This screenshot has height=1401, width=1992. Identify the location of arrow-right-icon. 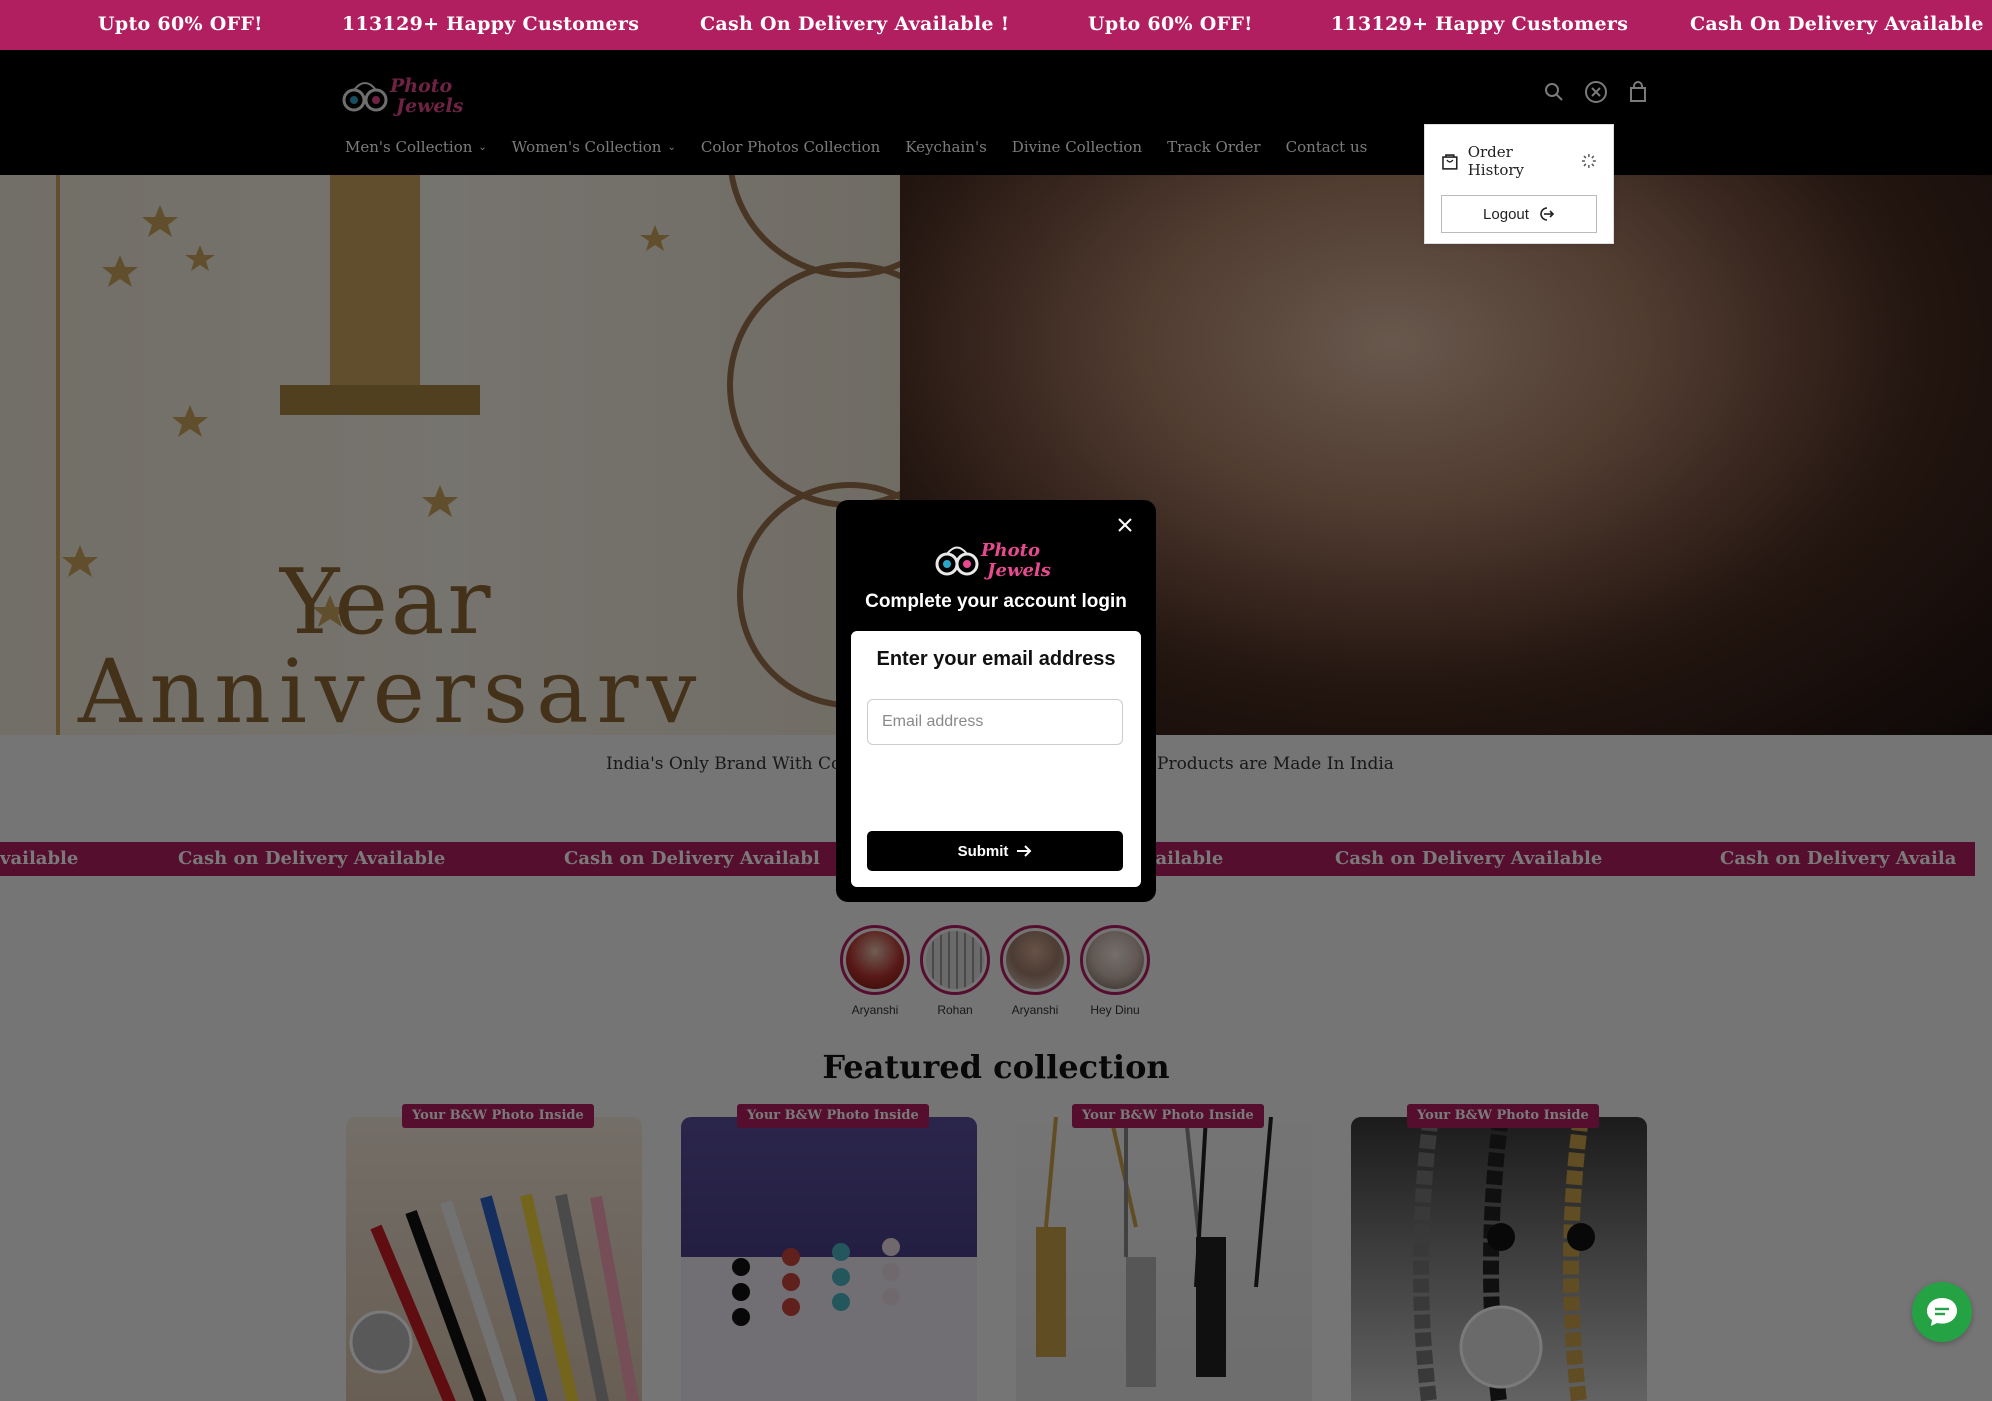
(1024, 851).